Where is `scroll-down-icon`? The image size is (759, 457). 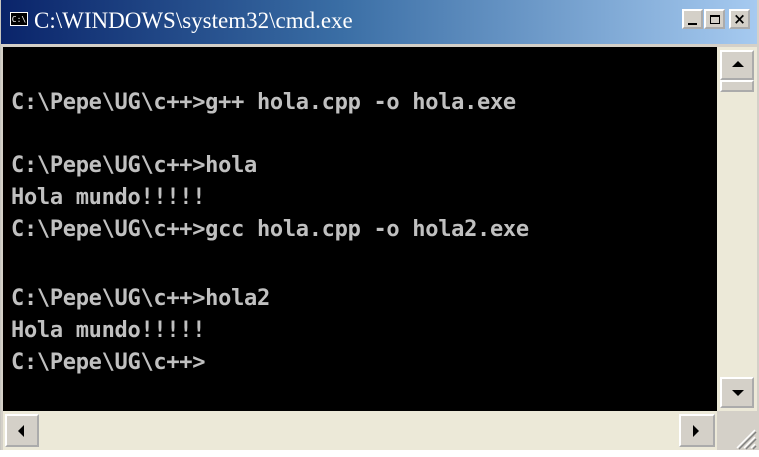 scroll-down-icon is located at coordinates (738, 393).